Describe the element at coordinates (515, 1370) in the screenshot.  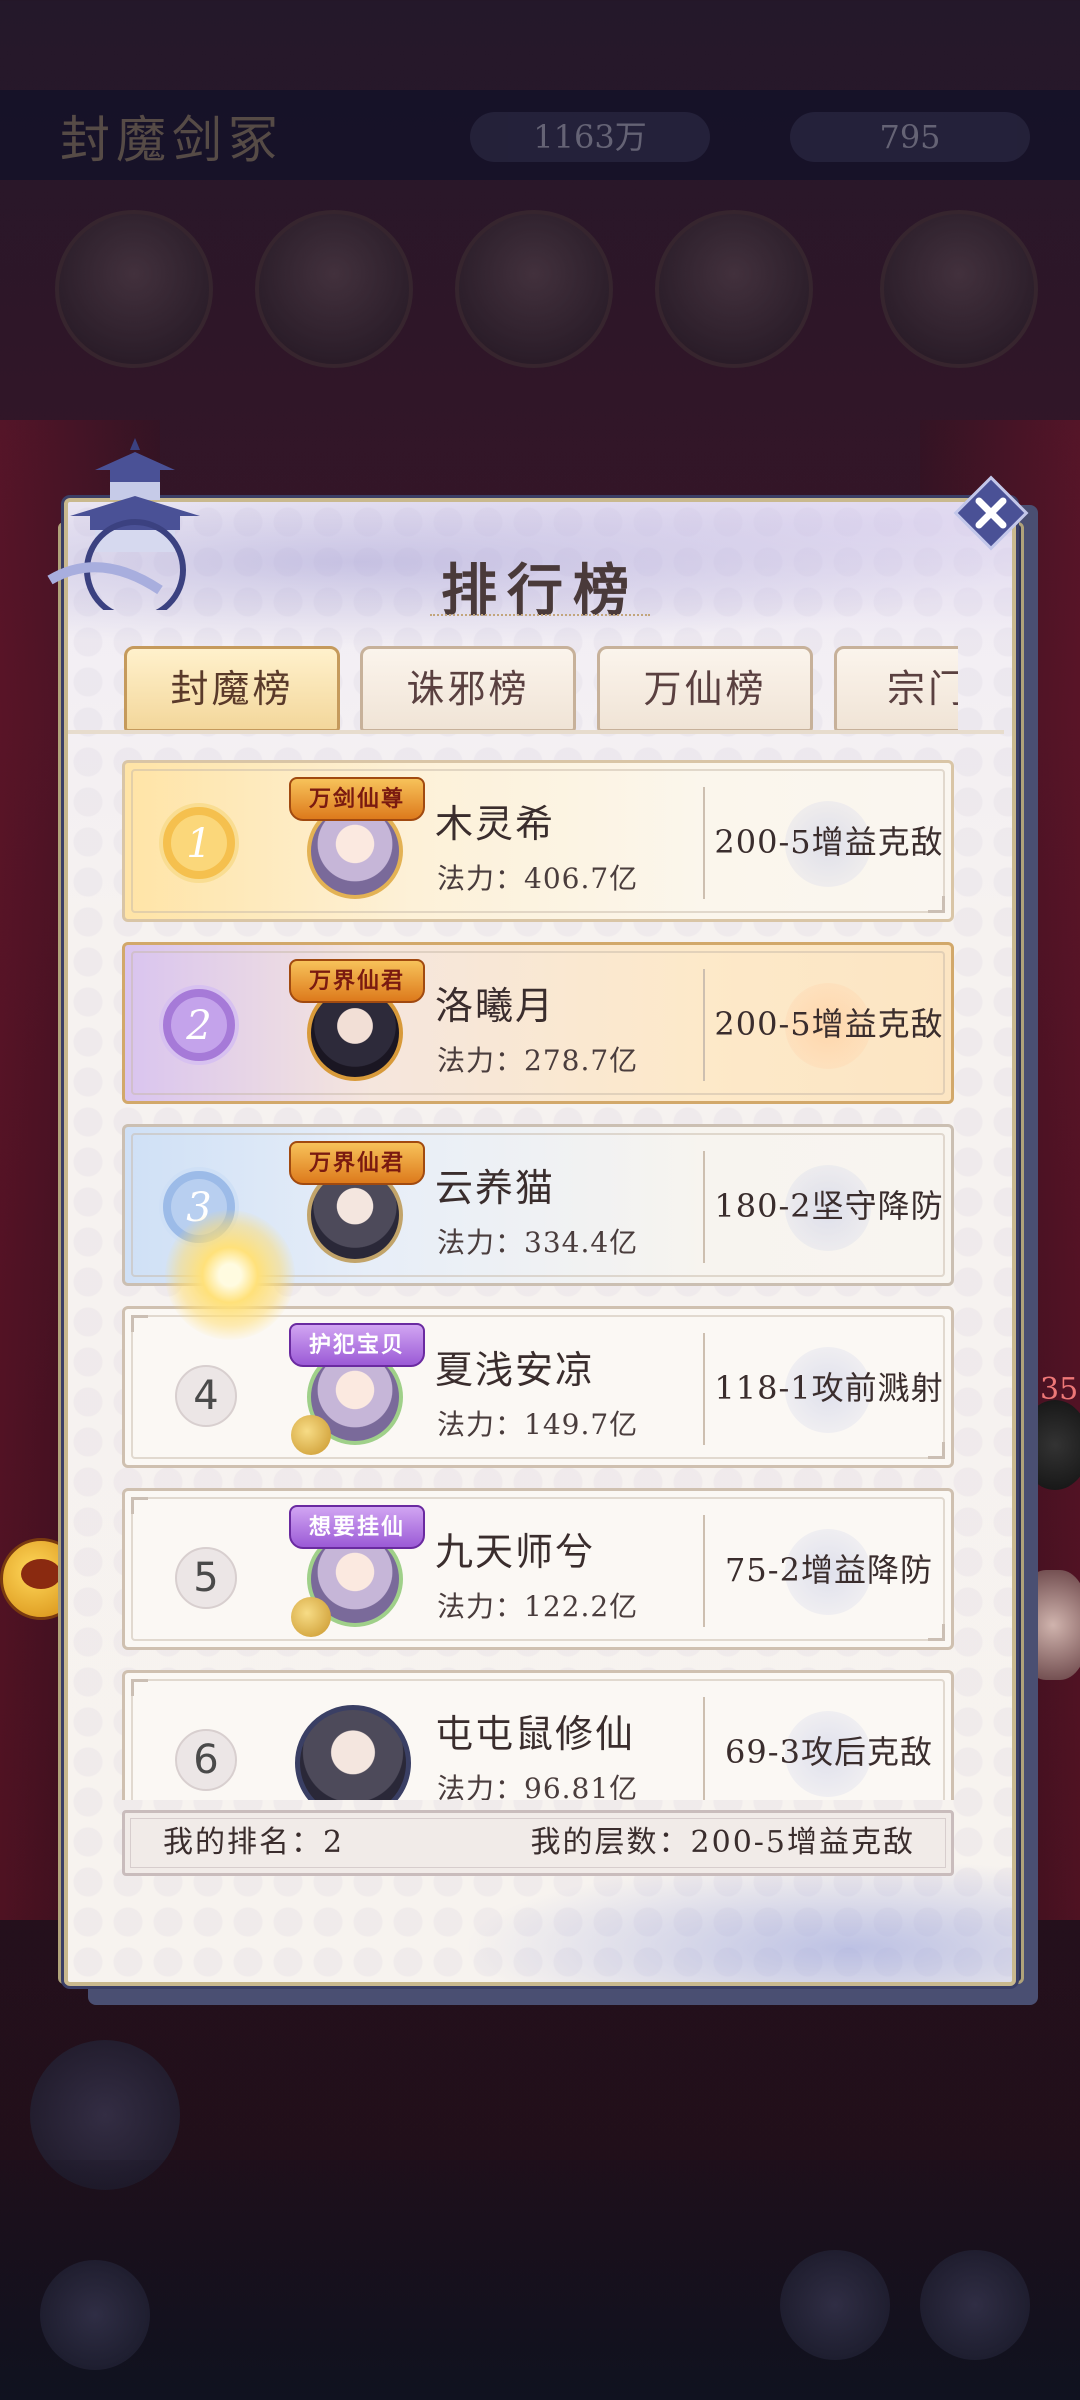
I see `player-name: 夏浅安凉` at that location.